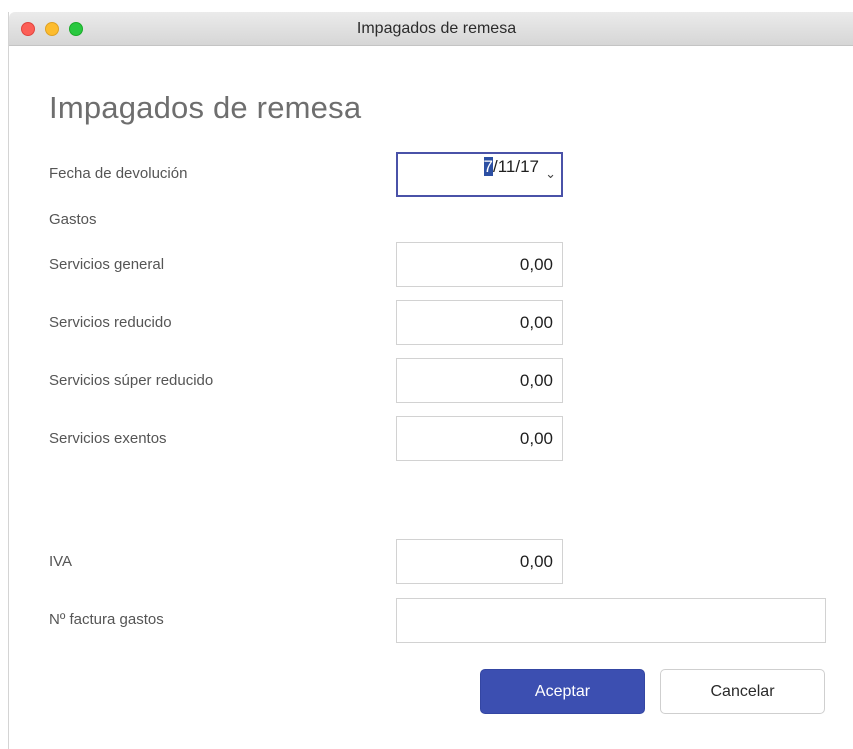  What do you see at coordinates (611, 620) in the screenshot?
I see `factura-gastos-input` at bounding box center [611, 620].